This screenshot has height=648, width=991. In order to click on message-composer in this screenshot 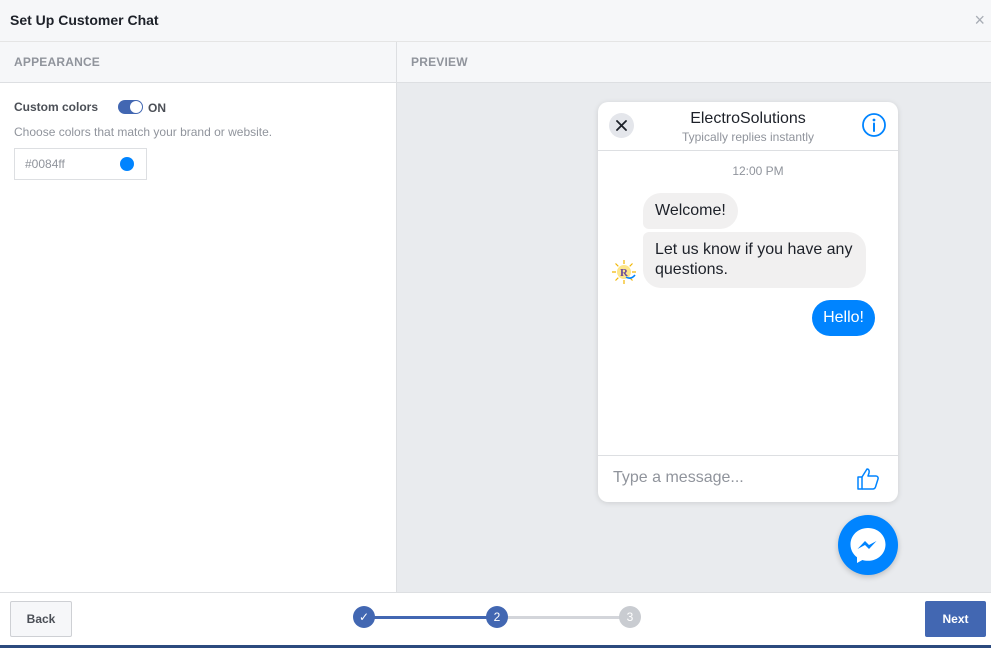, I will do `click(748, 478)`.